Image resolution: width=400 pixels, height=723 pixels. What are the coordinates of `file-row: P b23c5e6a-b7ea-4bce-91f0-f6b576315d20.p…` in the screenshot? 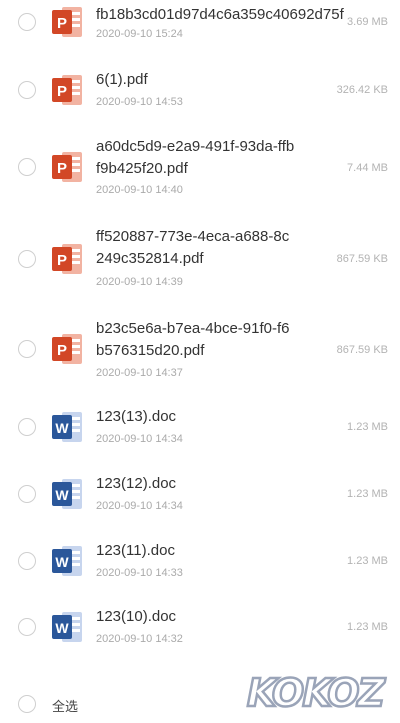 It's located at (200, 347).